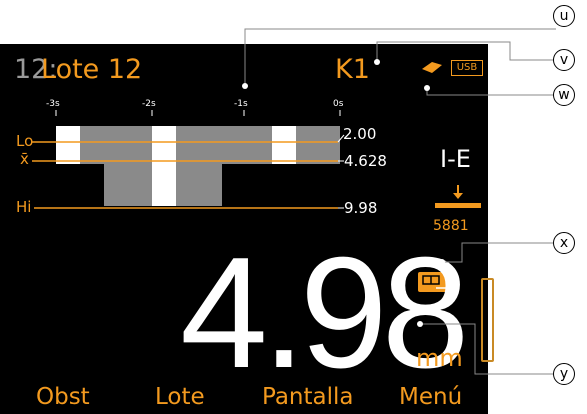 Image resolution: width=587 pixels, height=414 pixels. What do you see at coordinates (564, 16) in the screenshot?
I see `callout-u: u` at bounding box center [564, 16].